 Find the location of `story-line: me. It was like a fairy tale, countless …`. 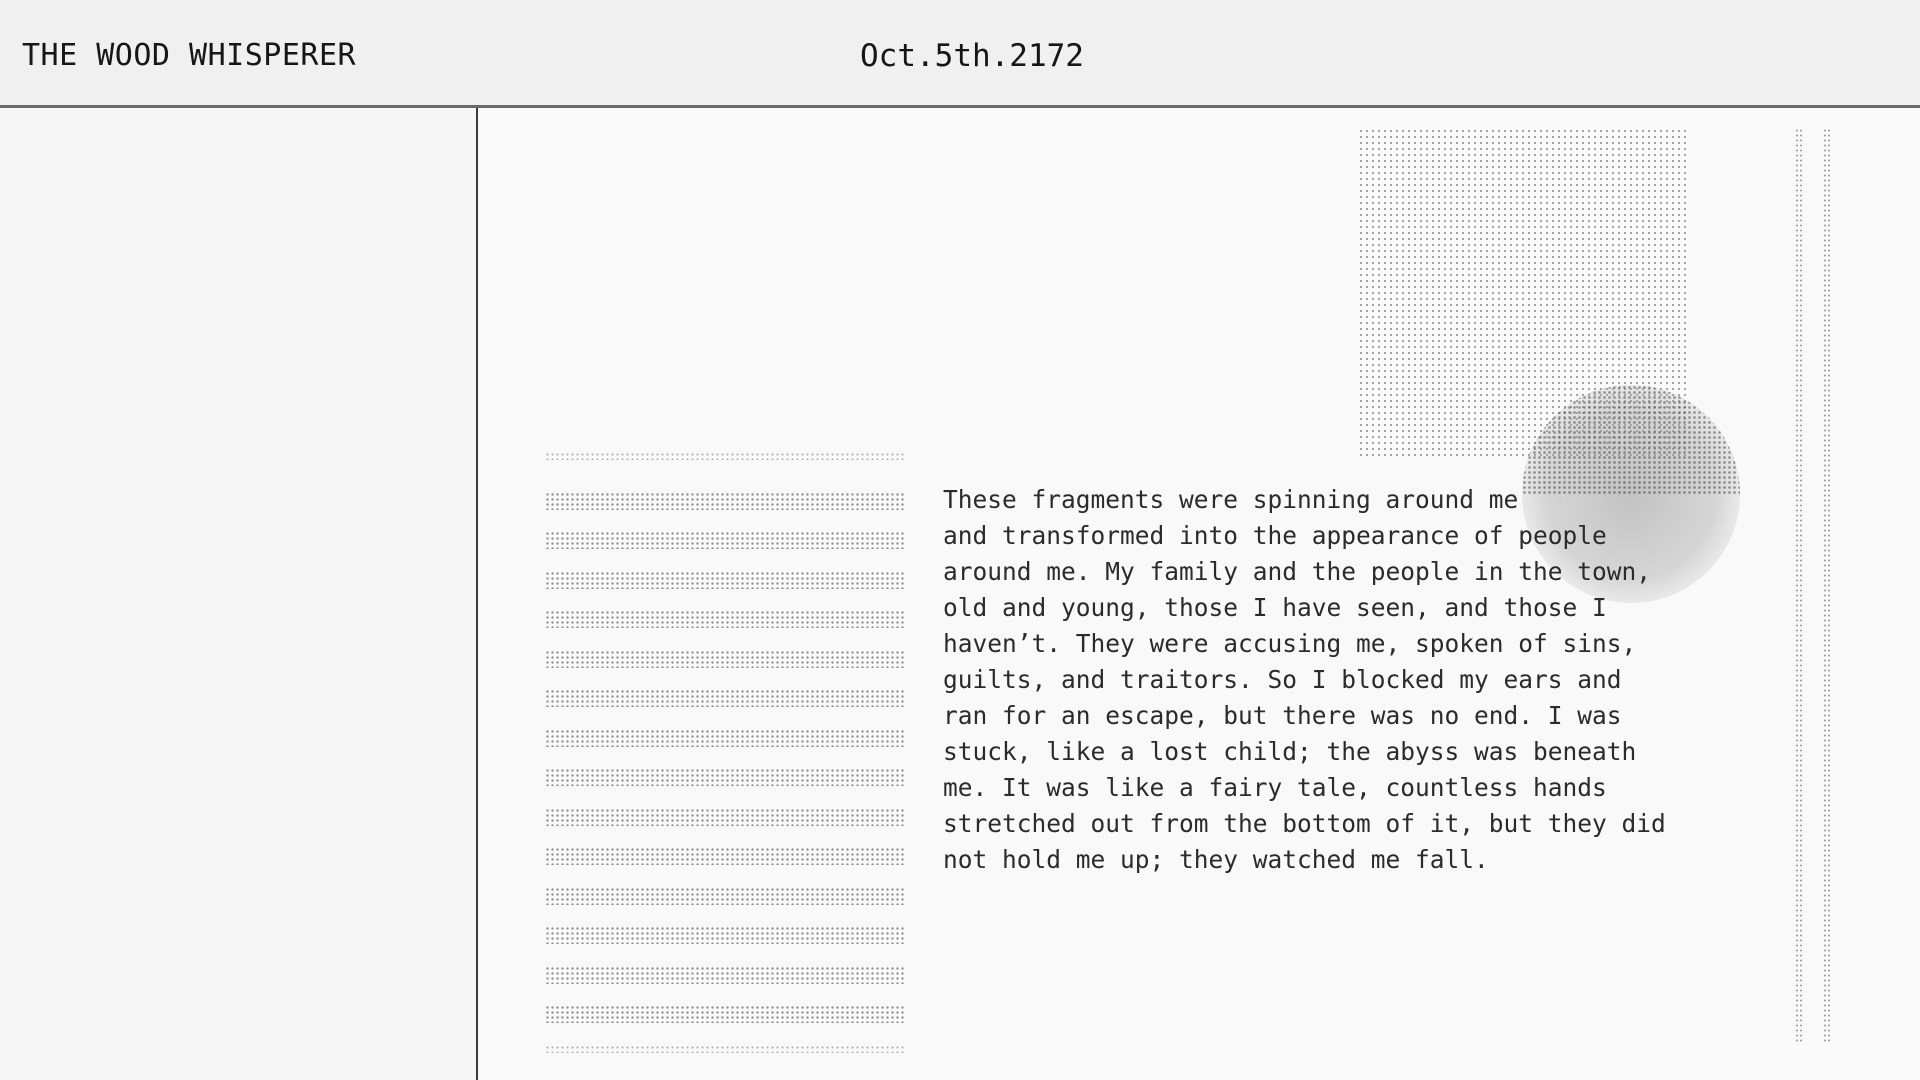

story-line: me. It was like a fairy tale, countless … is located at coordinates (1275, 787).